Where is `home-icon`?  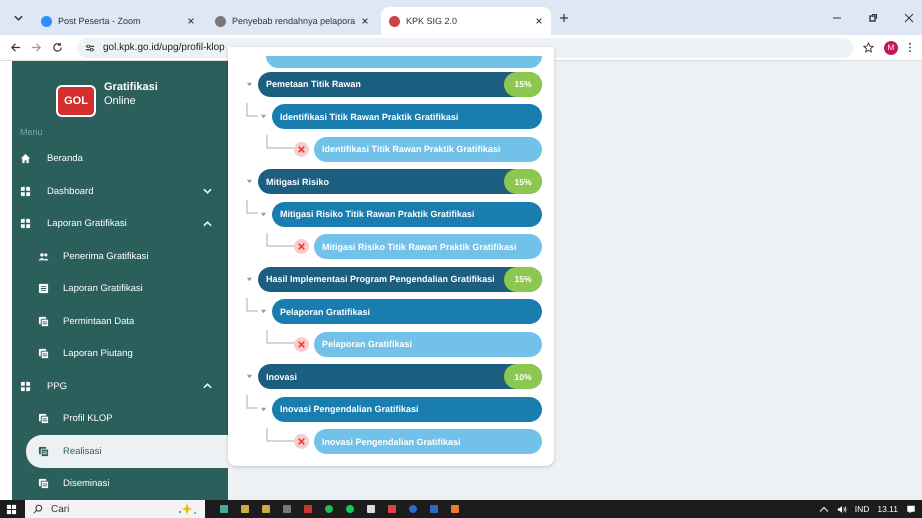
home-icon is located at coordinates (25, 158).